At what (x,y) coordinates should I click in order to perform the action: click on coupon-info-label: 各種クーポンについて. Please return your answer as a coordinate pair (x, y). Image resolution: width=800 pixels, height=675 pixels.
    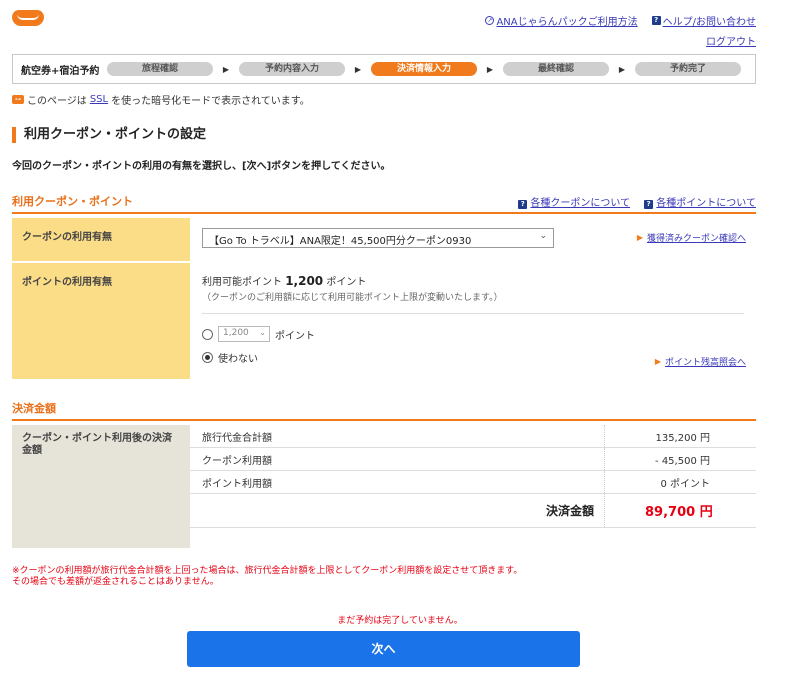
    Looking at the image, I should click on (580, 203).